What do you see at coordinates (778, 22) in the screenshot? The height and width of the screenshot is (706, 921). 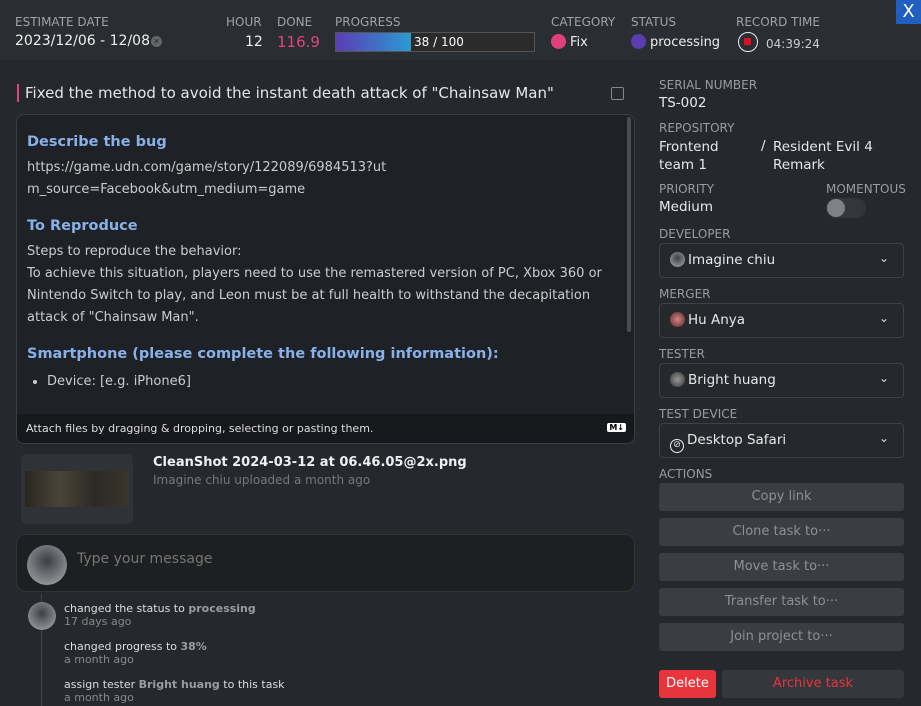 I see `record-time-label: RECORD TIME` at bounding box center [778, 22].